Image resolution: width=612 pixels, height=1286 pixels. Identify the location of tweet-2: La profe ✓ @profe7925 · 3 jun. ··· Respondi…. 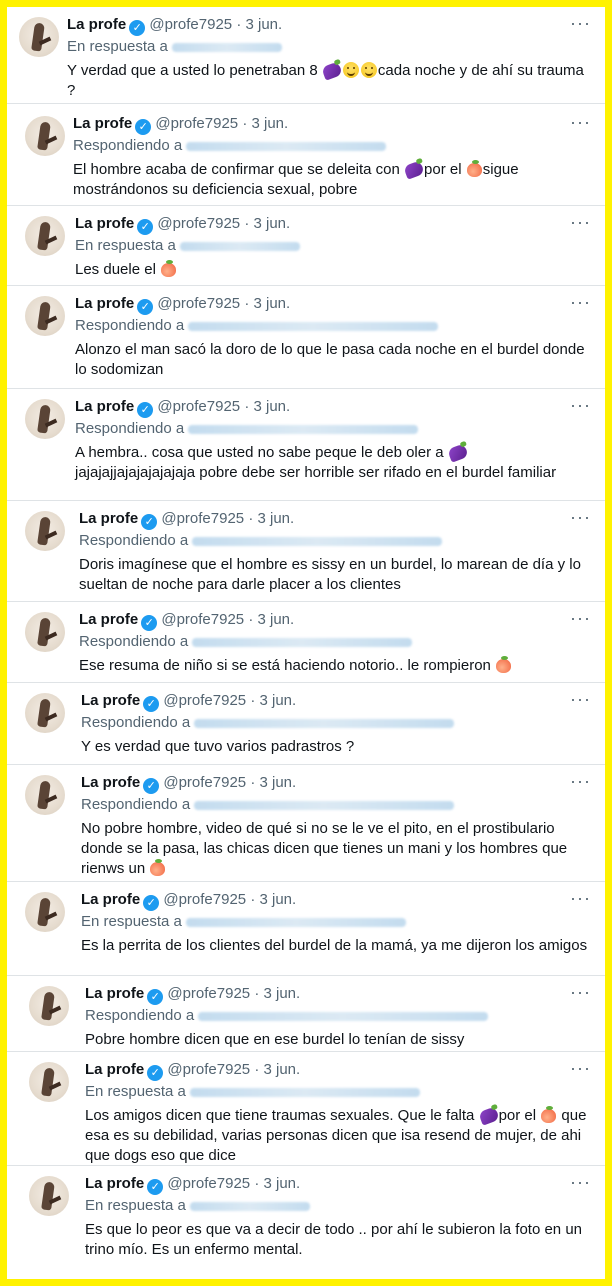
(306, 154).